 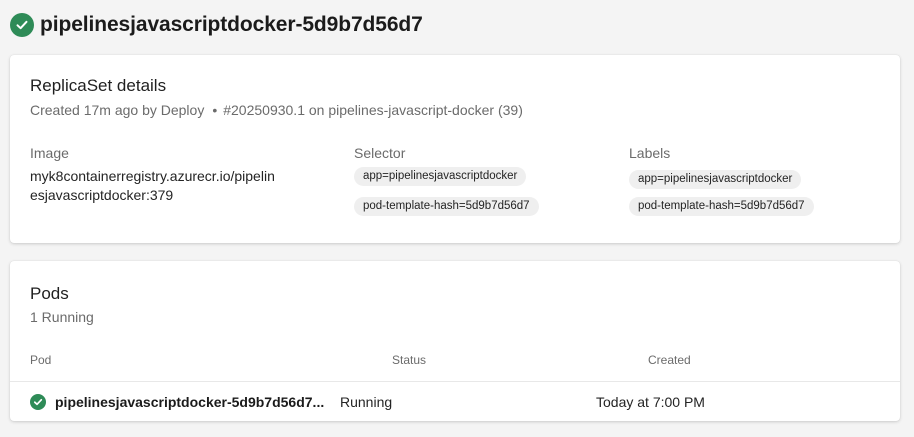 What do you see at coordinates (102, 195) in the screenshot?
I see `image-value-line: esjavascriptdocker:379` at bounding box center [102, 195].